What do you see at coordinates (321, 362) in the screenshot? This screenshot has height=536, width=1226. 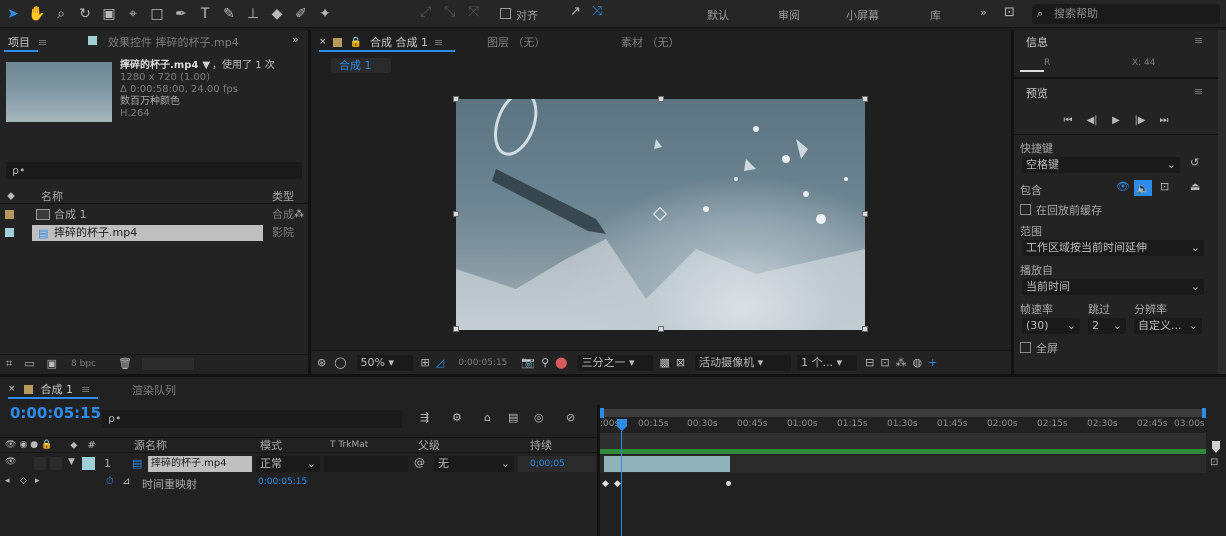 I see `always-preview-icon: ⊛` at bounding box center [321, 362].